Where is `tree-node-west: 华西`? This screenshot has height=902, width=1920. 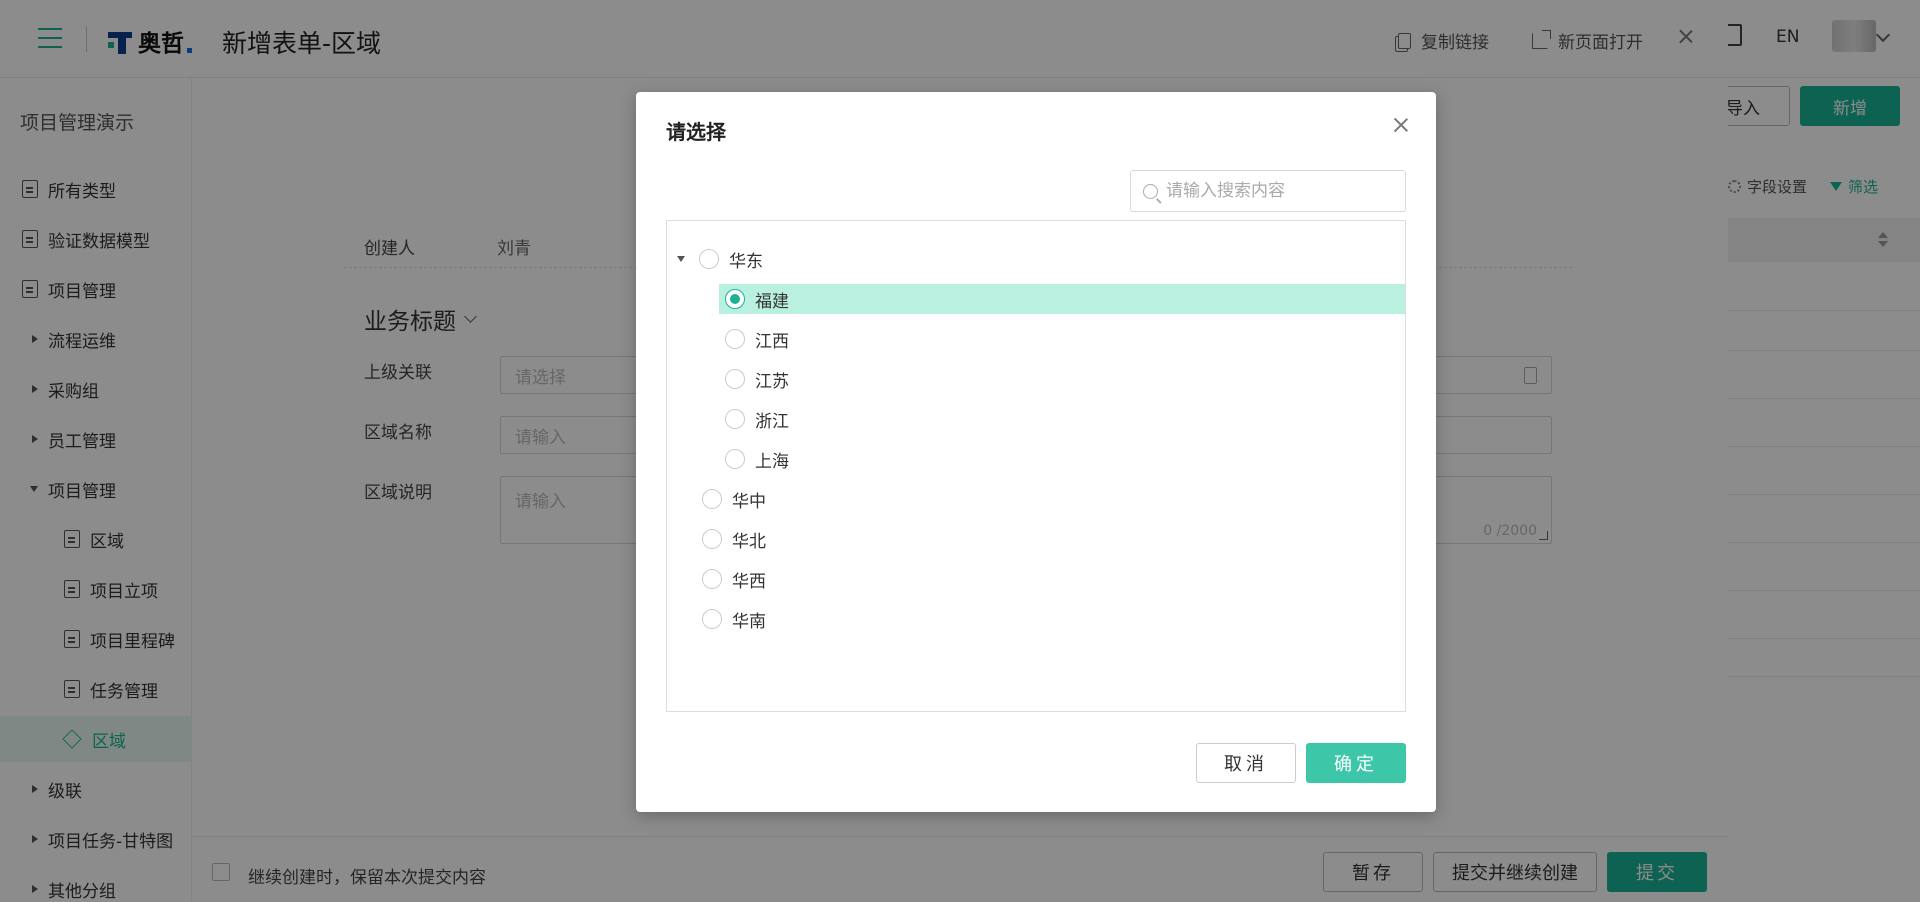 tree-node-west: 华西 is located at coordinates (734, 579).